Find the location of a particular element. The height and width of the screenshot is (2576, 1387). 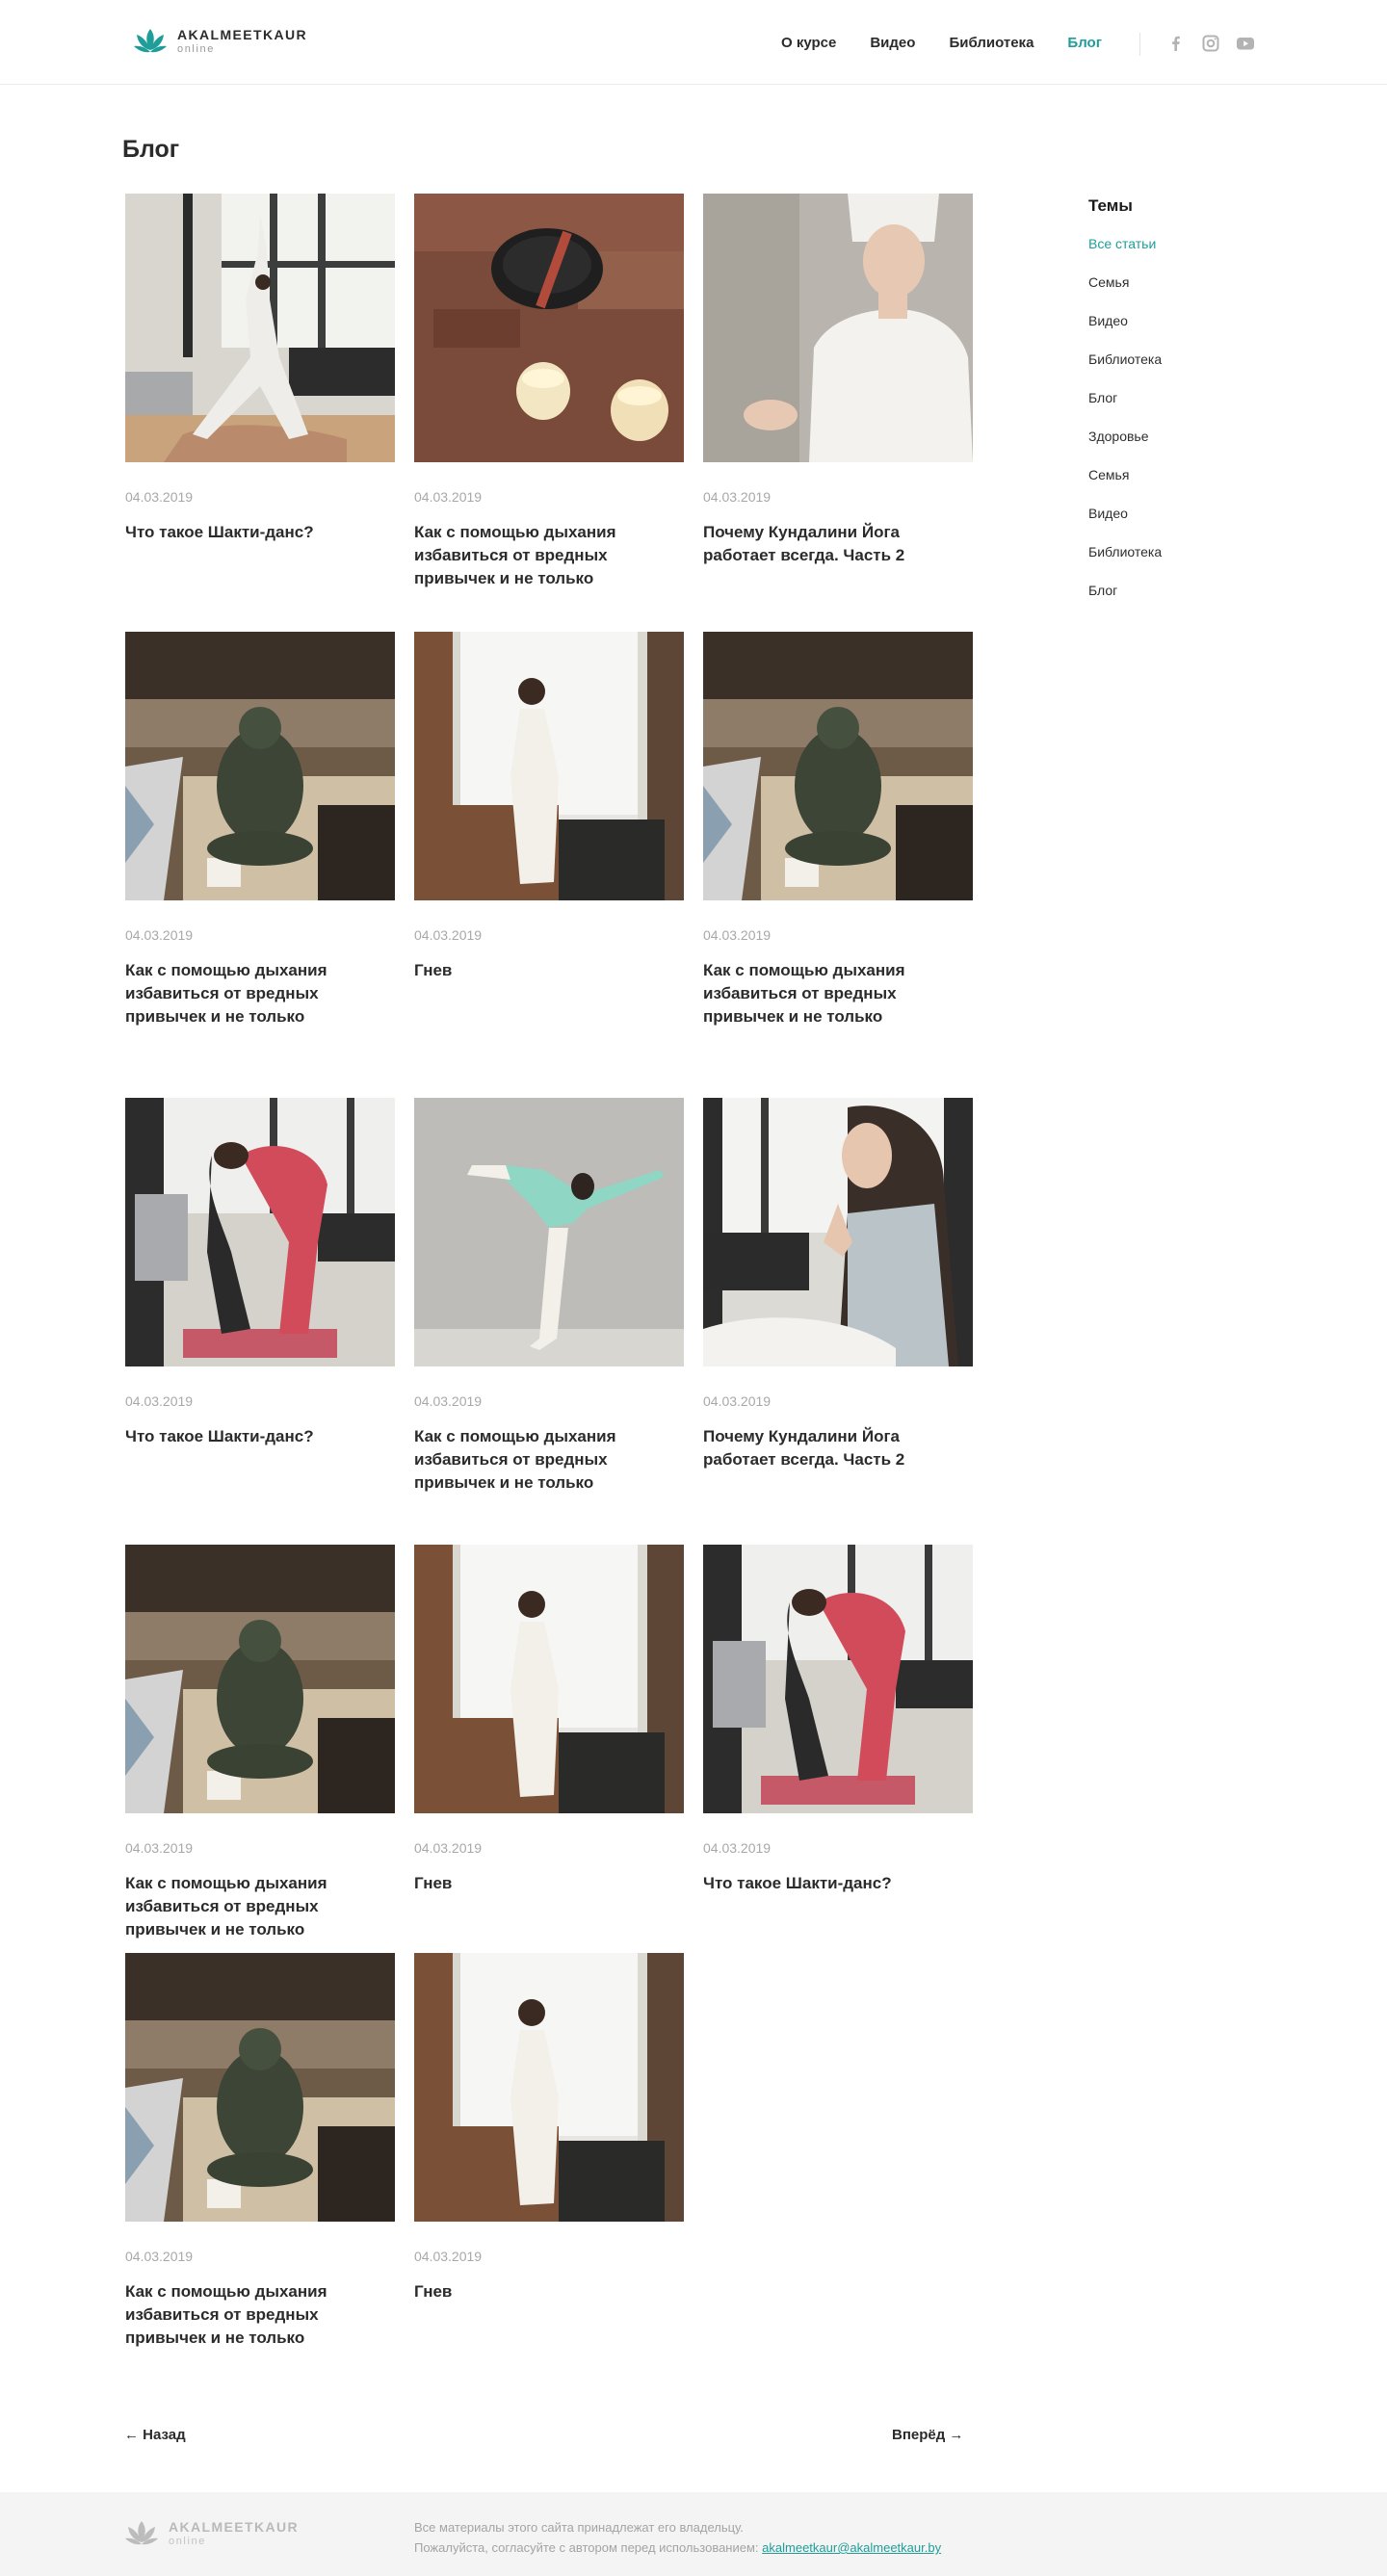

nav-divider is located at coordinates (1139, 44).